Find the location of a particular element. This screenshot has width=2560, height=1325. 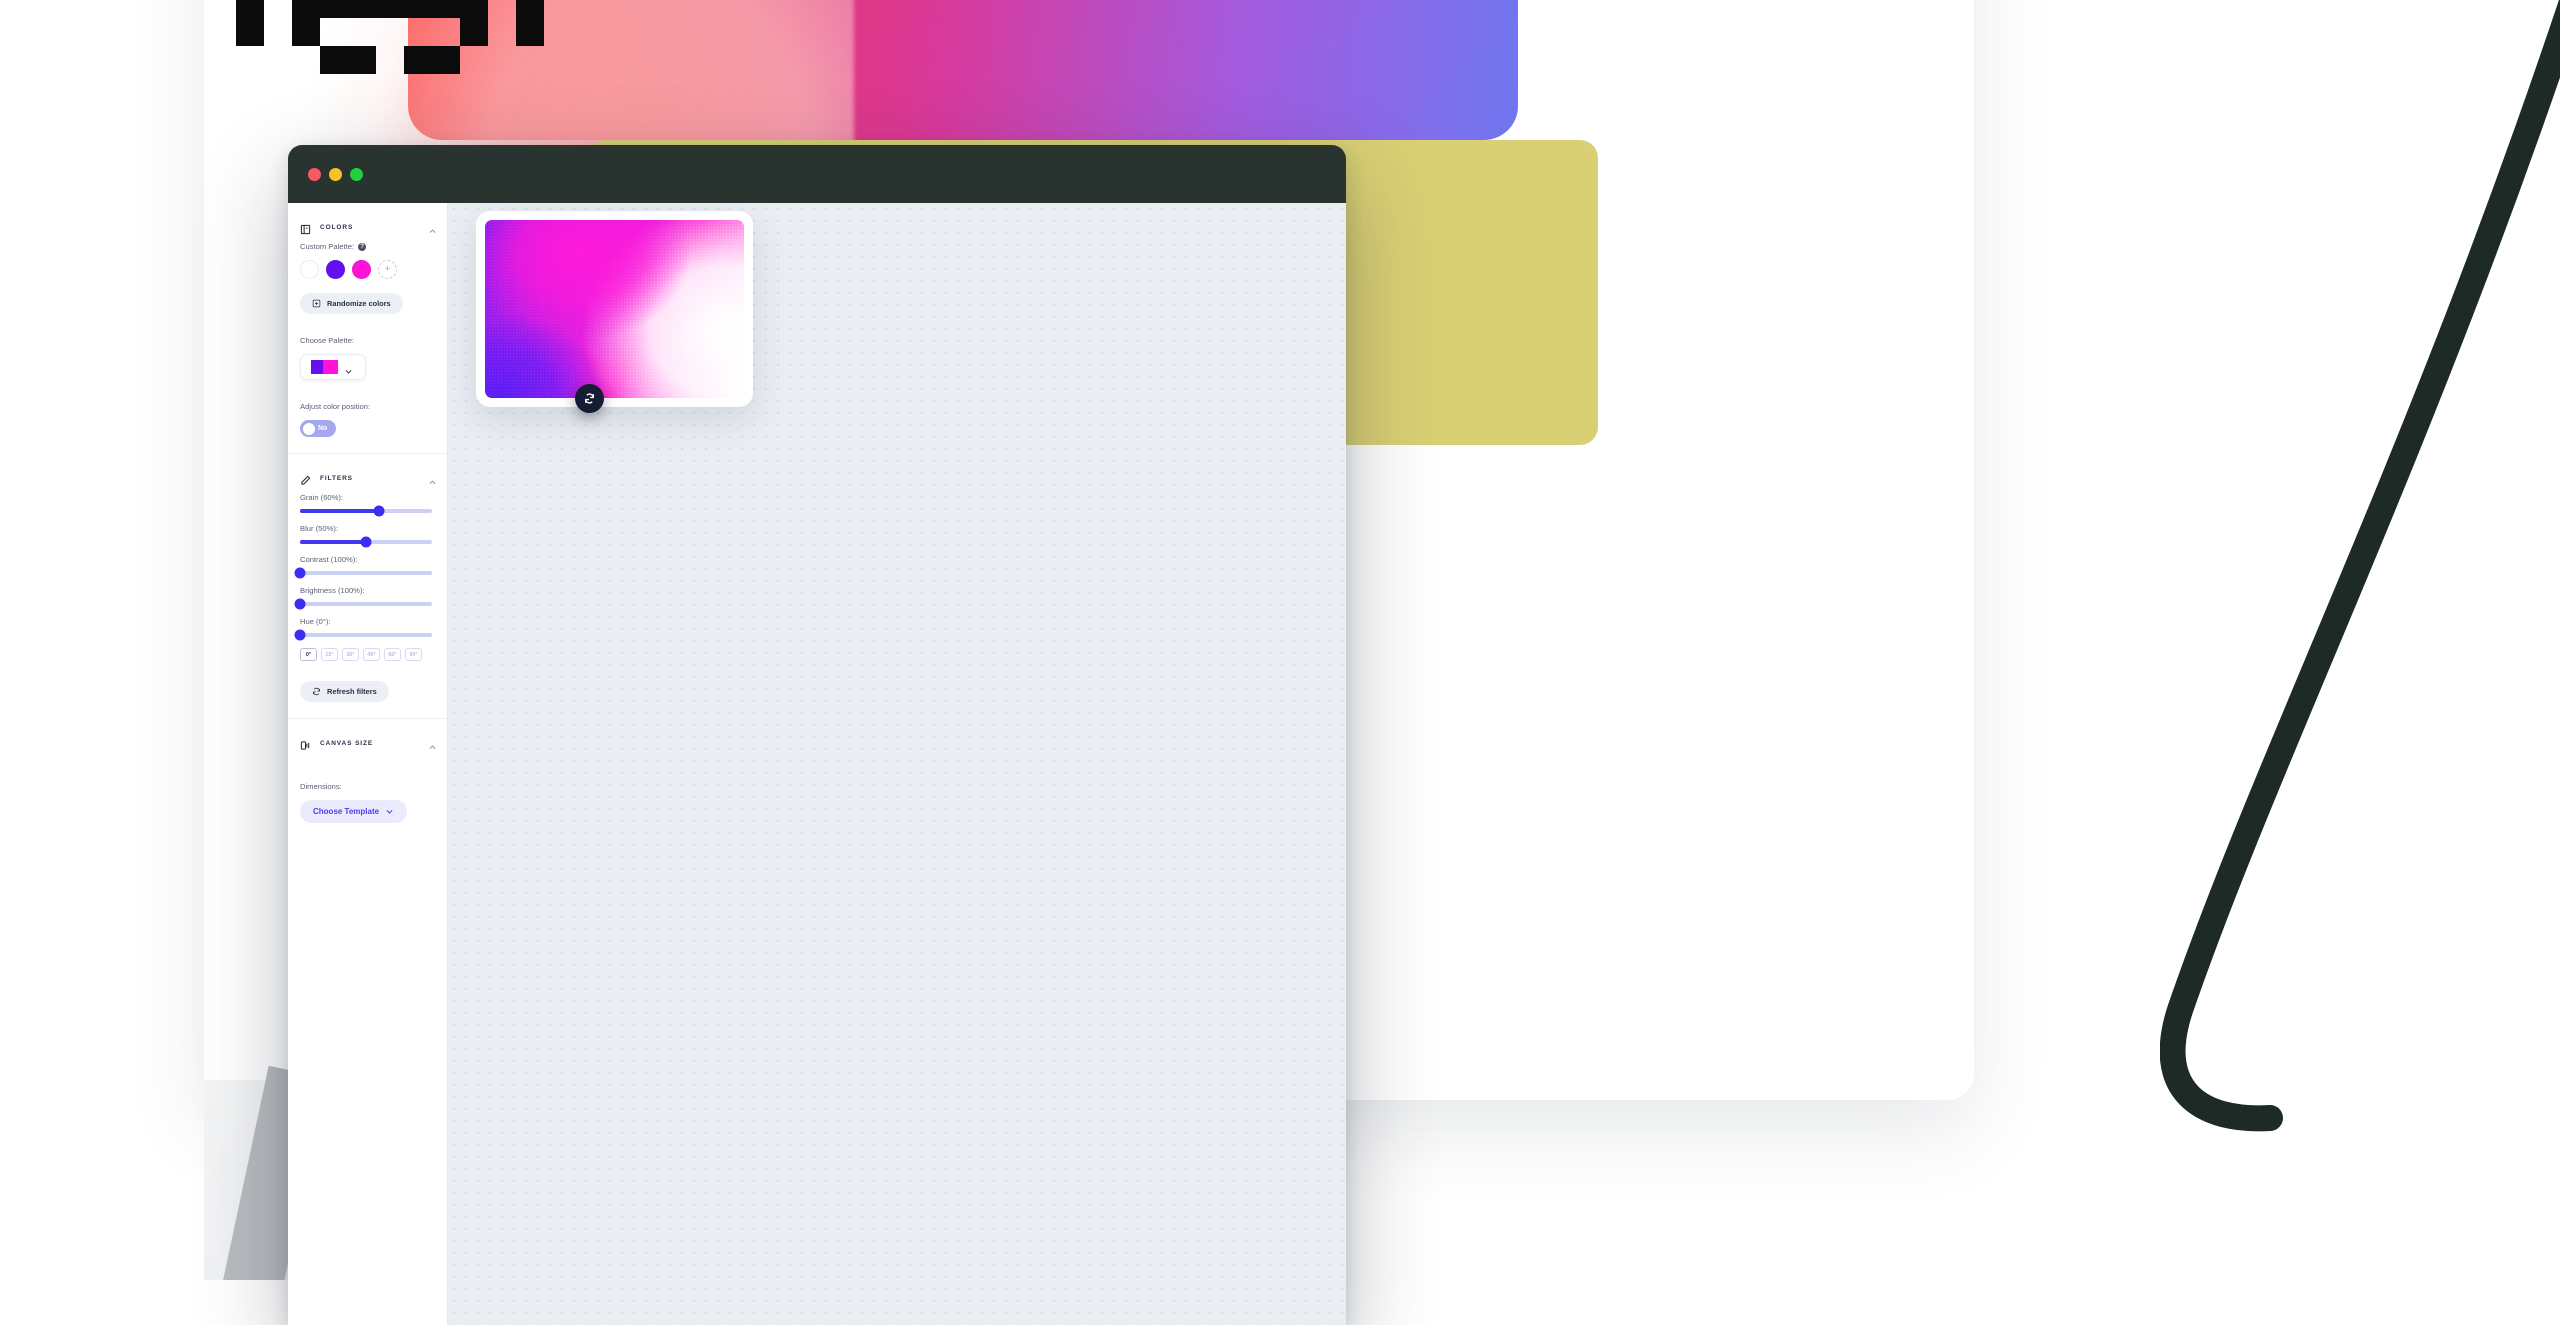

swatch-white is located at coordinates (309, 269).